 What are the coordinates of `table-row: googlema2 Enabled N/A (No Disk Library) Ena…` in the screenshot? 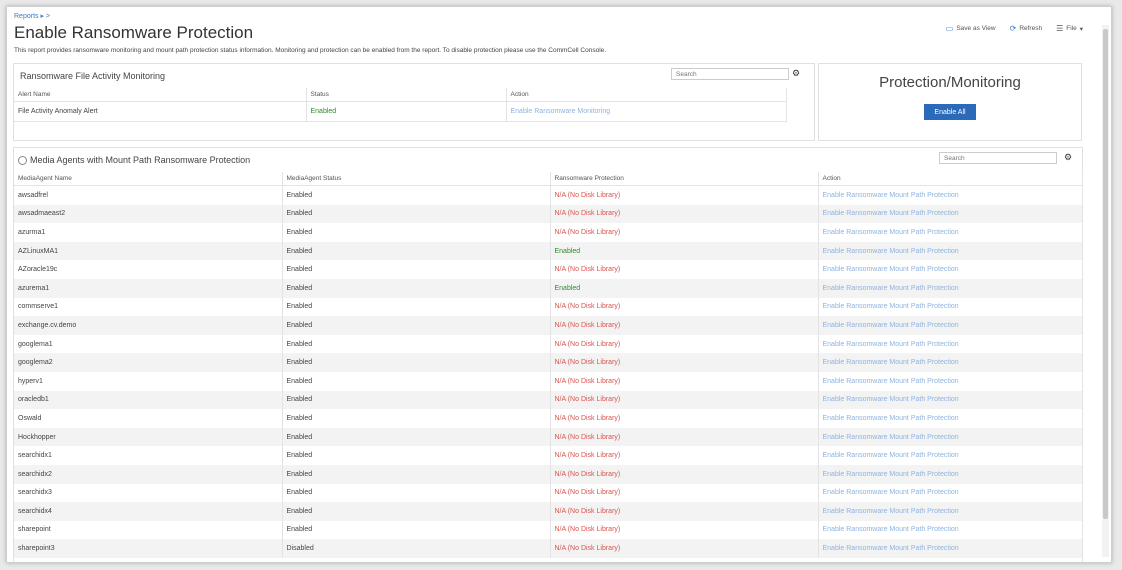 It's located at (548, 362).